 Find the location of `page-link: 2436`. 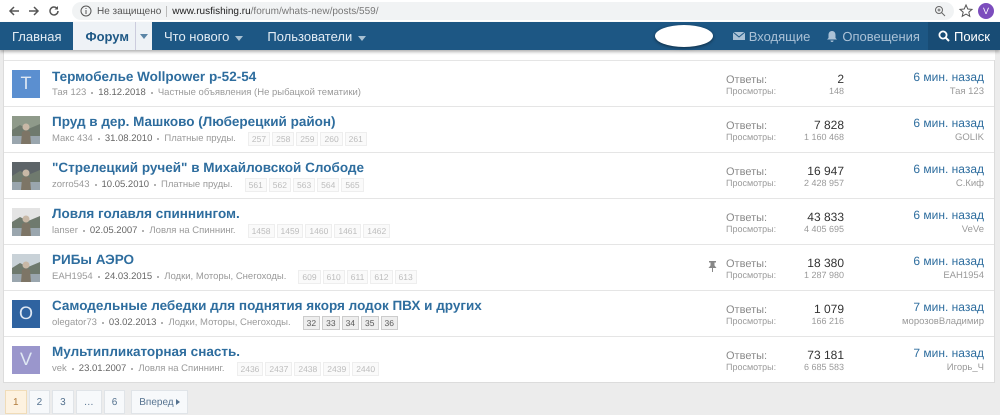

page-link: 2436 is located at coordinates (250, 369).